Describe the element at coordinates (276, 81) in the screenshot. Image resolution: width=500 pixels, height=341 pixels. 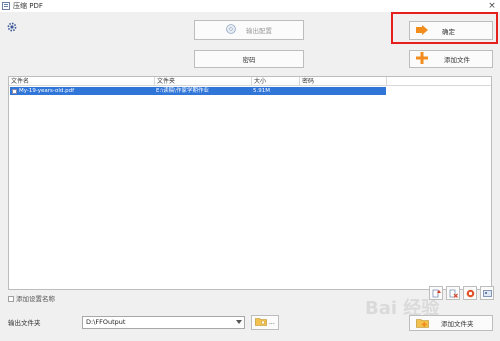
I see `column-header-size: 大小` at that location.